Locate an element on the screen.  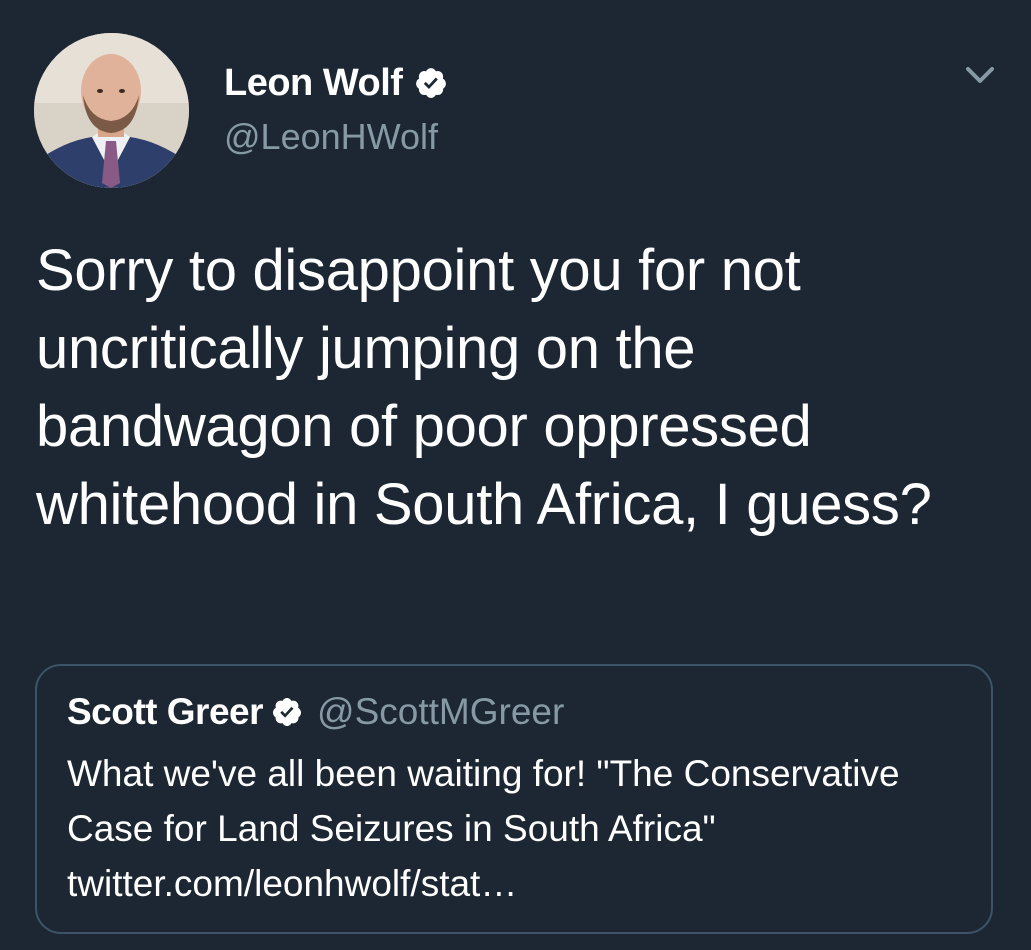
author-name-row: Leon Wolf is located at coordinates (336, 83).